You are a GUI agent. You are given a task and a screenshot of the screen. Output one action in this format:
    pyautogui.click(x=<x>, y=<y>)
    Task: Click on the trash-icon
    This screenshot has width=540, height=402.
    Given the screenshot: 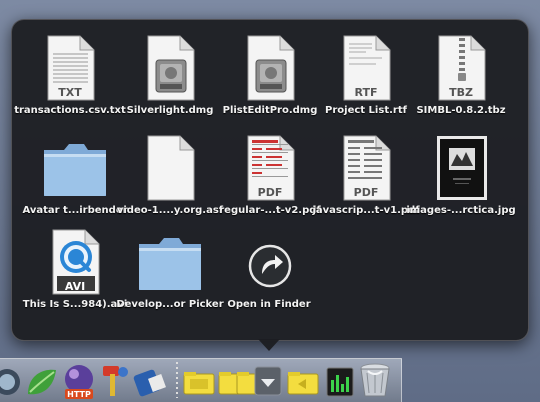 What is the action you would take?
    pyautogui.click(x=375, y=380)
    